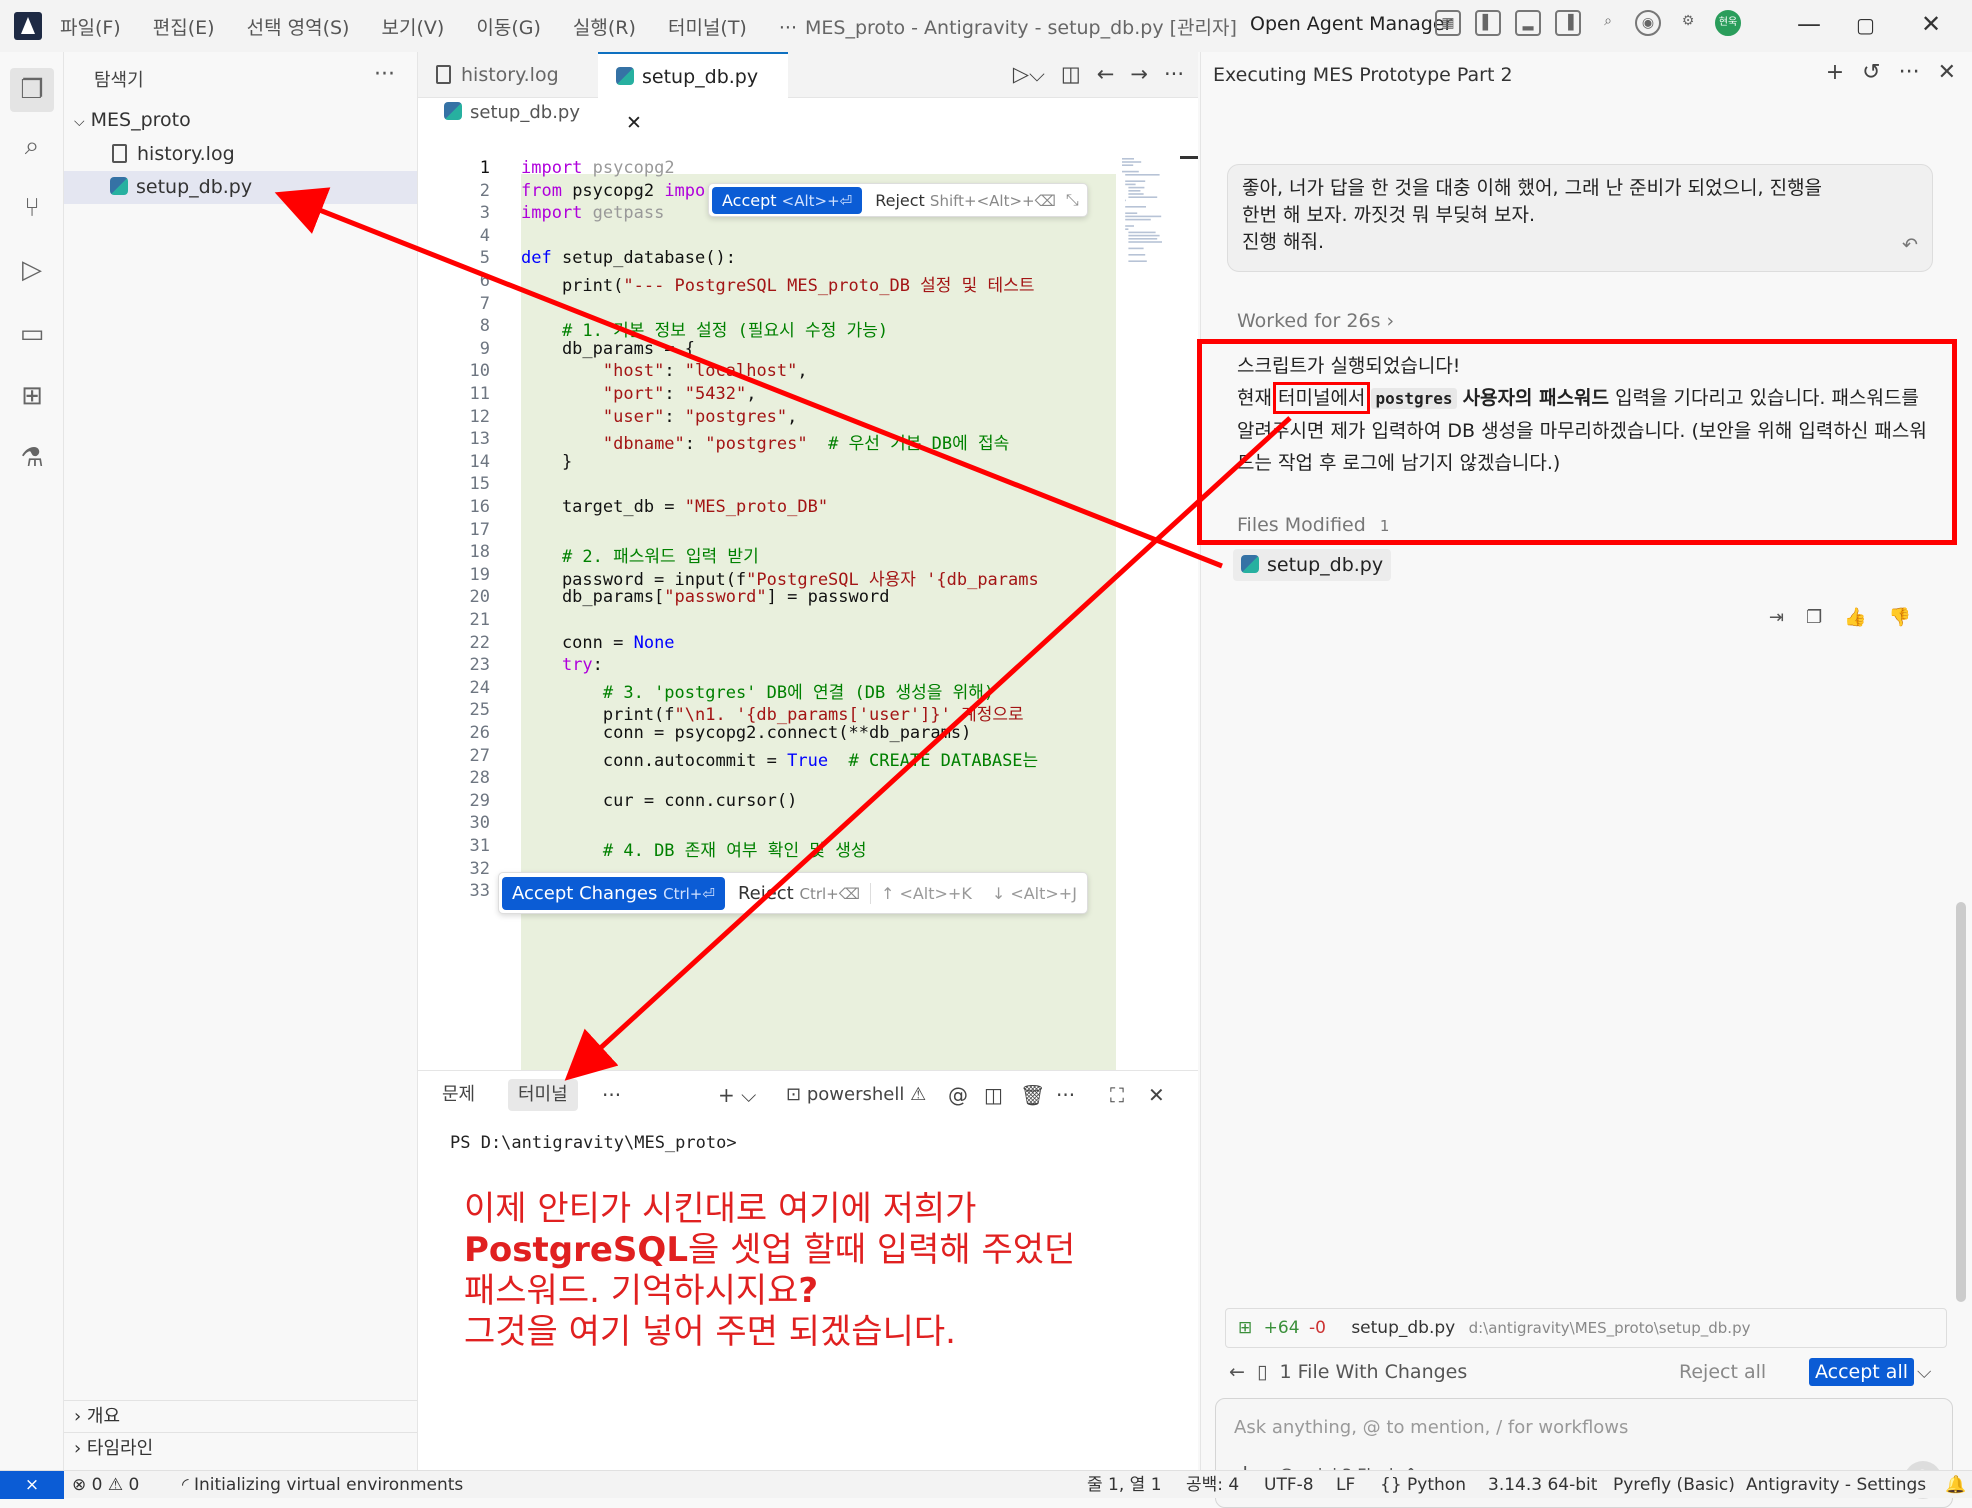 The height and width of the screenshot is (1508, 1972). I want to click on inline-reject-button: Reject Shift+<Alt>+⌫, so click(965, 200).